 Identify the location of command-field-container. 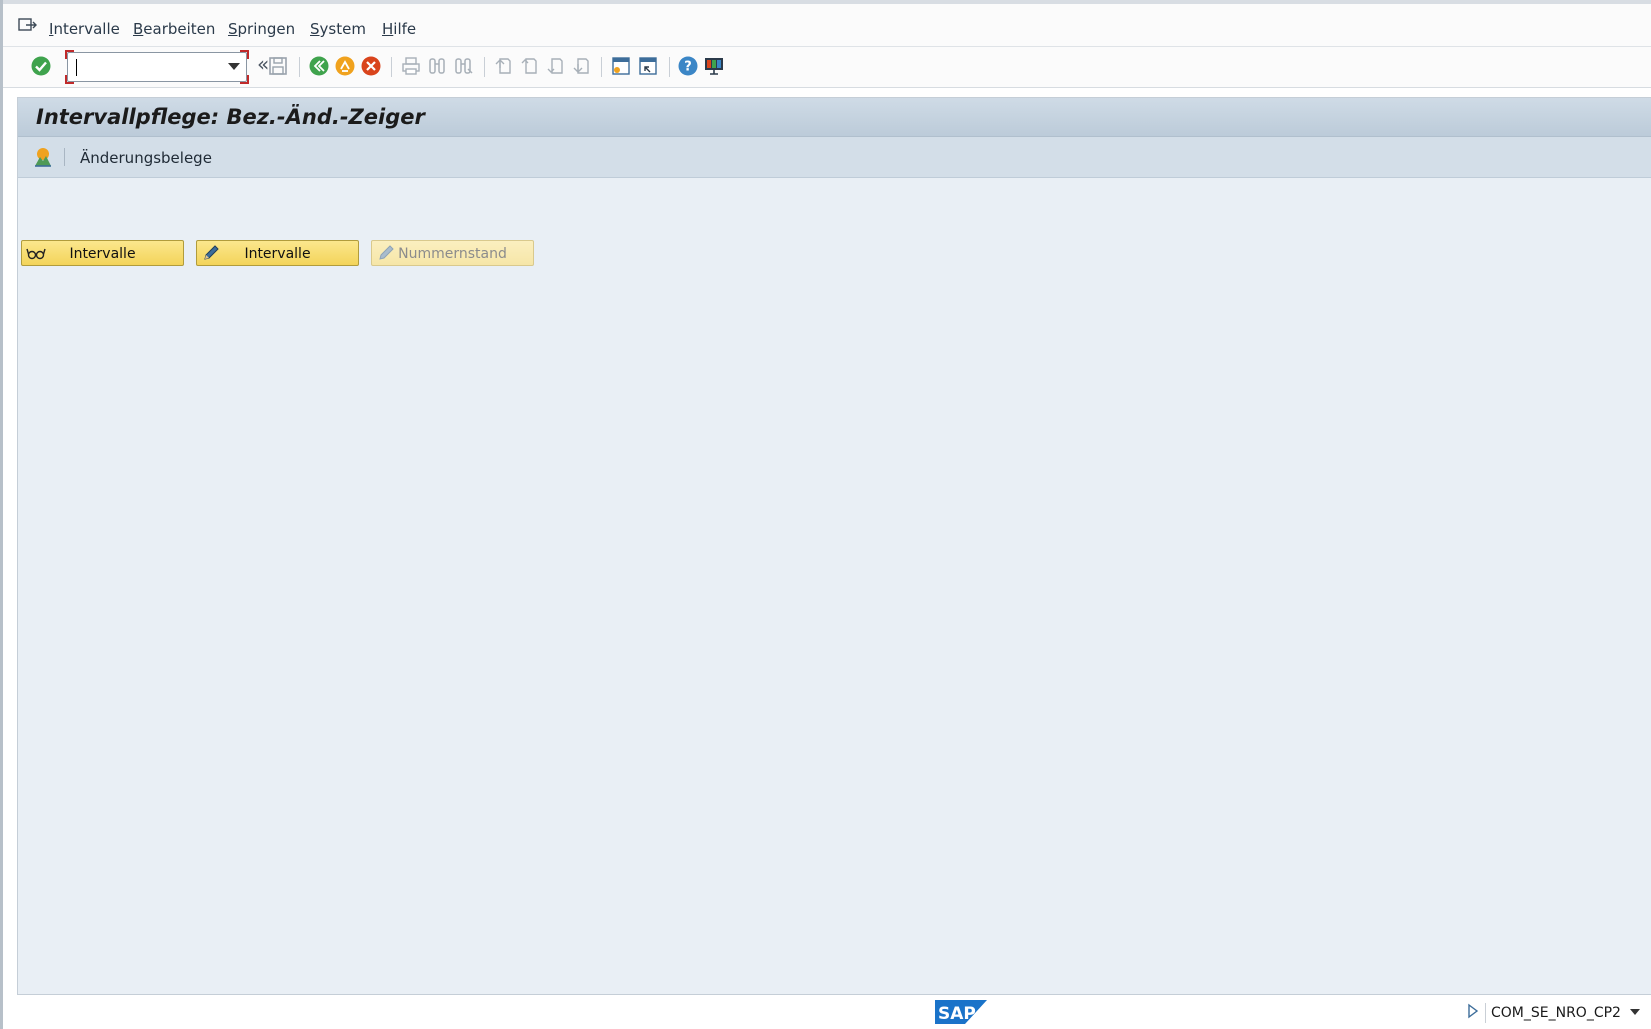
(157, 67).